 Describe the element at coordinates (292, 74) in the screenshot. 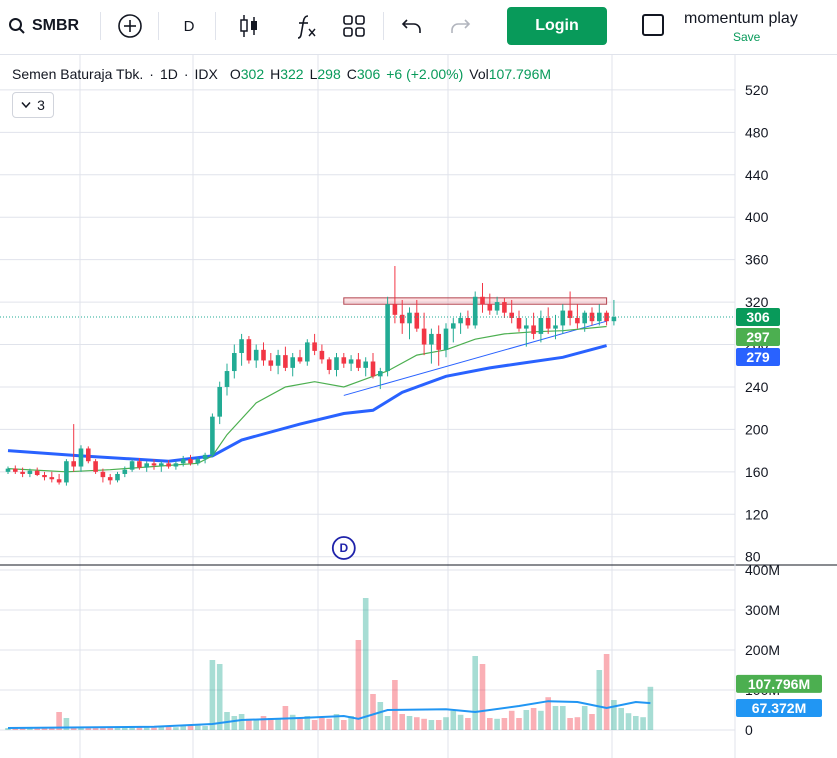

I see `high-value: 322` at that location.